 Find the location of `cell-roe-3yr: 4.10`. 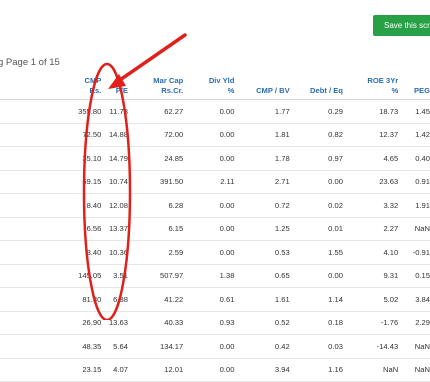

cell-roe-3yr: 4.10 is located at coordinates (370, 252).